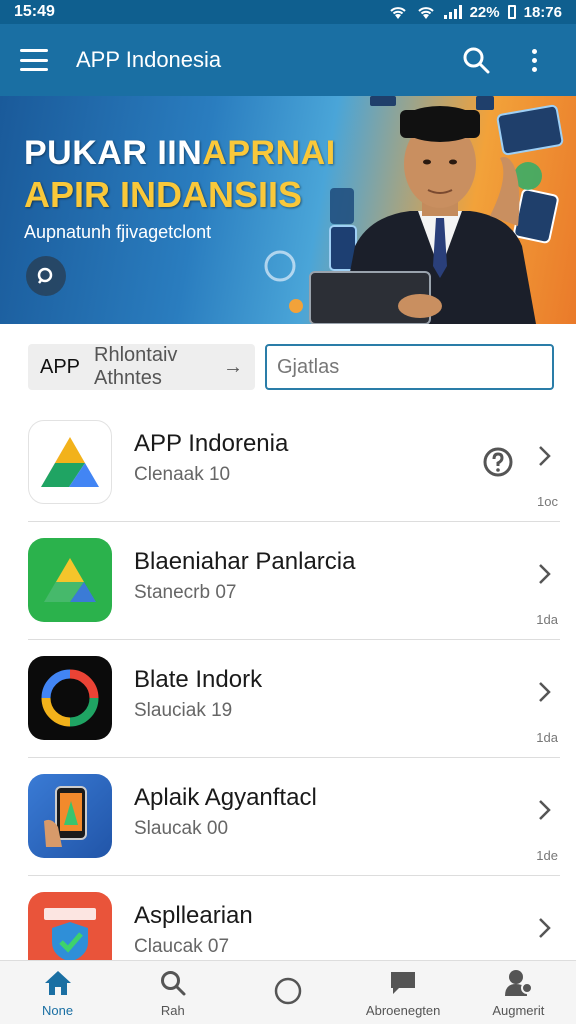 This screenshot has width=576, height=1024. Describe the element at coordinates (182, 474) in the screenshot. I see `app-subtitle: Clenaak 10` at that location.